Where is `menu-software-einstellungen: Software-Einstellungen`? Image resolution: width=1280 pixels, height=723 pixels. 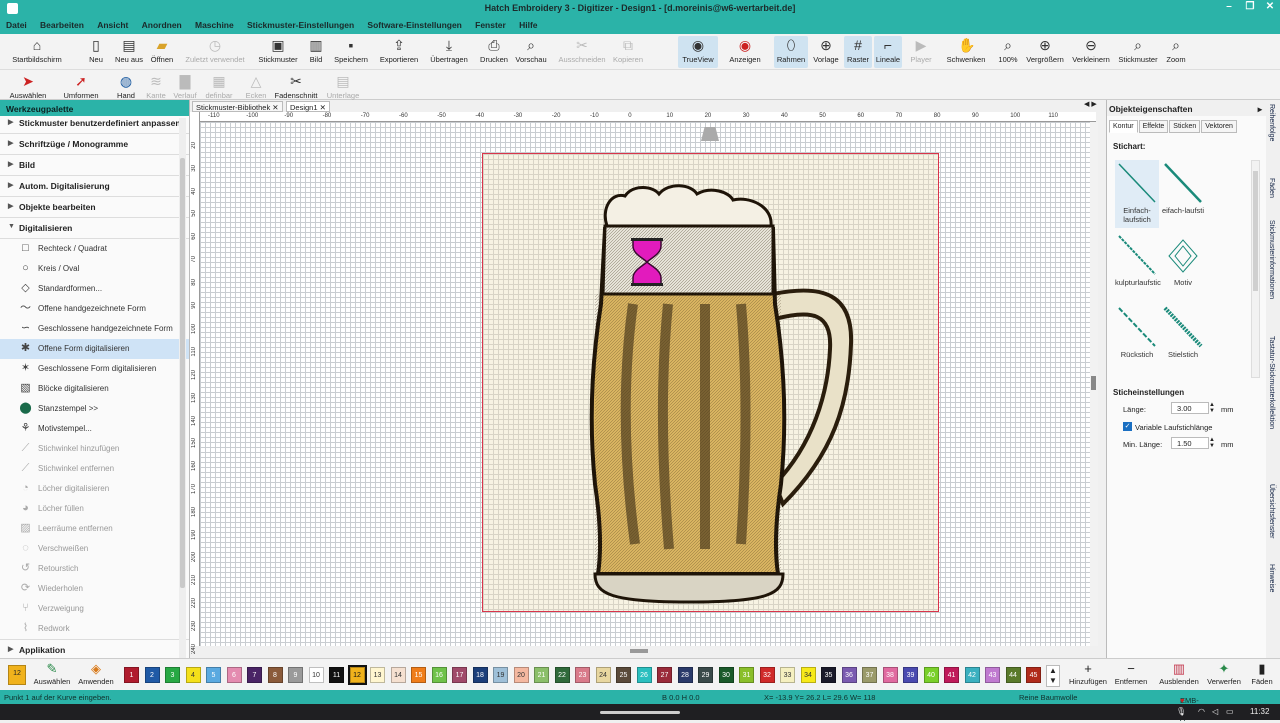 menu-software-einstellungen: Software-Einstellungen is located at coordinates (413, 24).